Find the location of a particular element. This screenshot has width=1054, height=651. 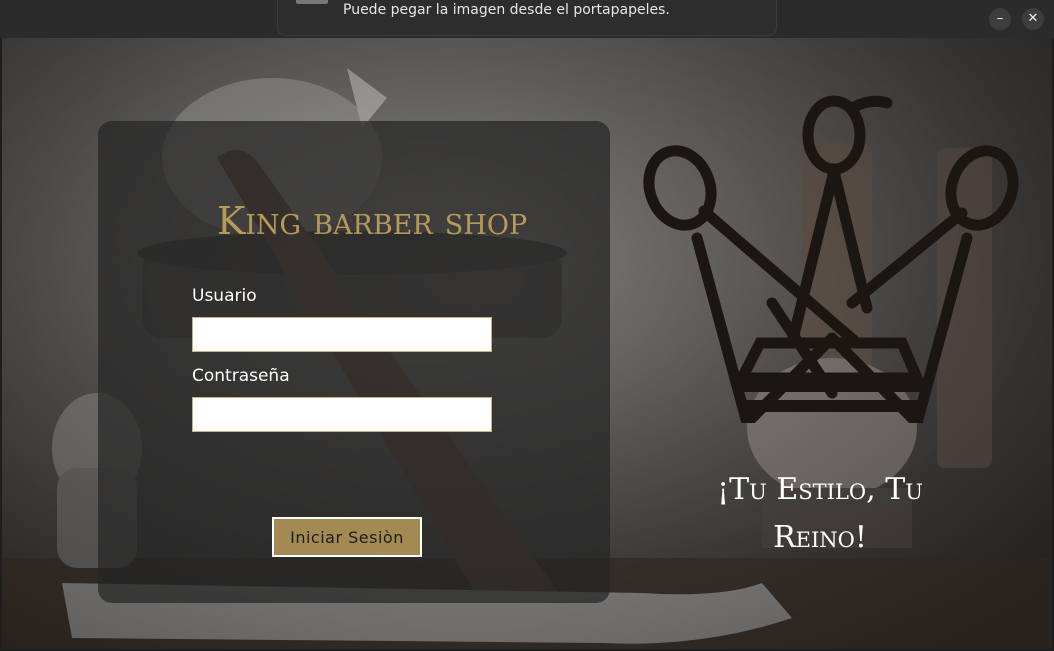

notification-icon is located at coordinates (312, 2).